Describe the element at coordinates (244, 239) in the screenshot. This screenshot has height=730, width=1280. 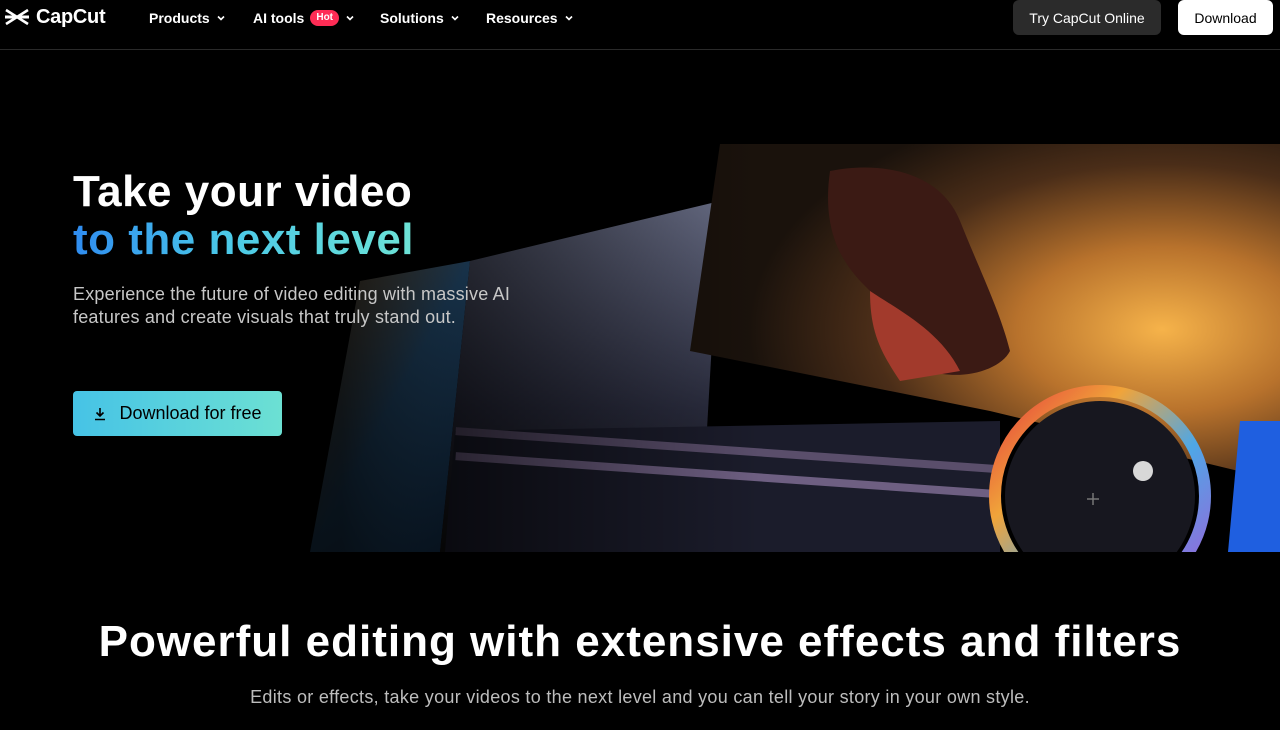
I see `hero-title-line2: to the next level` at that location.